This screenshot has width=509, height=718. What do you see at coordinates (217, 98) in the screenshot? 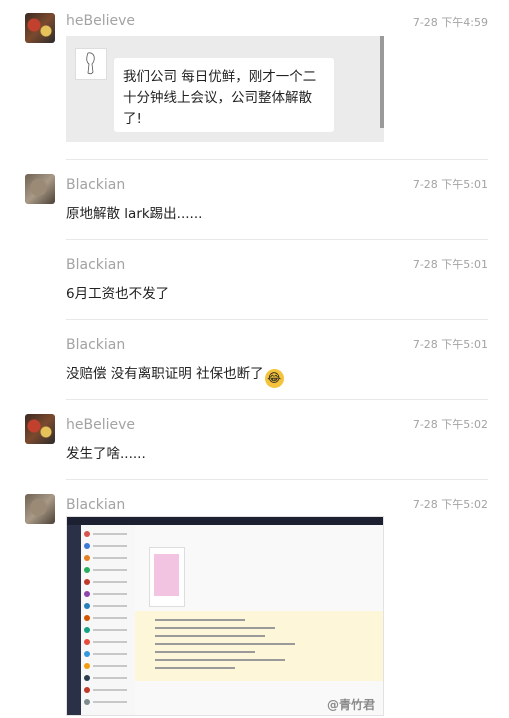
I see `quote-text-line: 十分钟线上会议，公司整体解散` at bounding box center [217, 98].